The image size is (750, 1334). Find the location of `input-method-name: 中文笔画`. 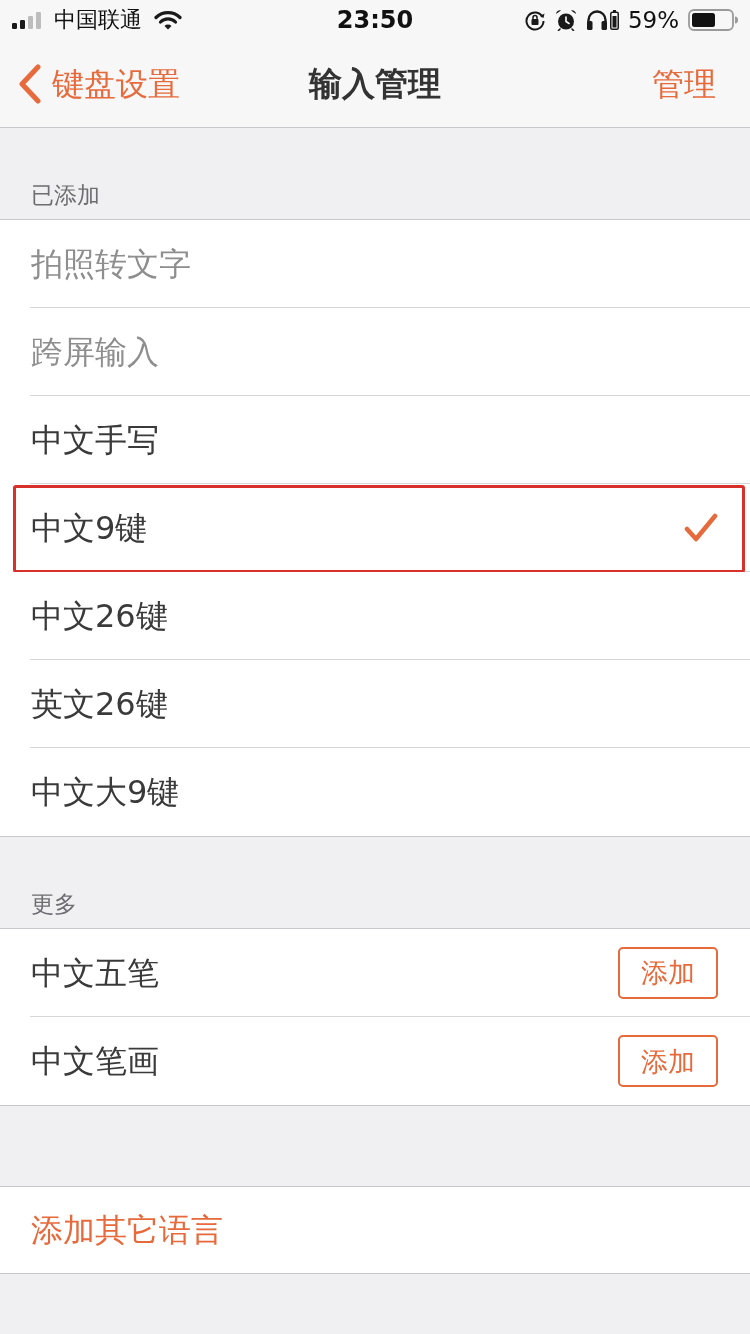

input-method-name: 中文笔画 is located at coordinates (95, 1061).